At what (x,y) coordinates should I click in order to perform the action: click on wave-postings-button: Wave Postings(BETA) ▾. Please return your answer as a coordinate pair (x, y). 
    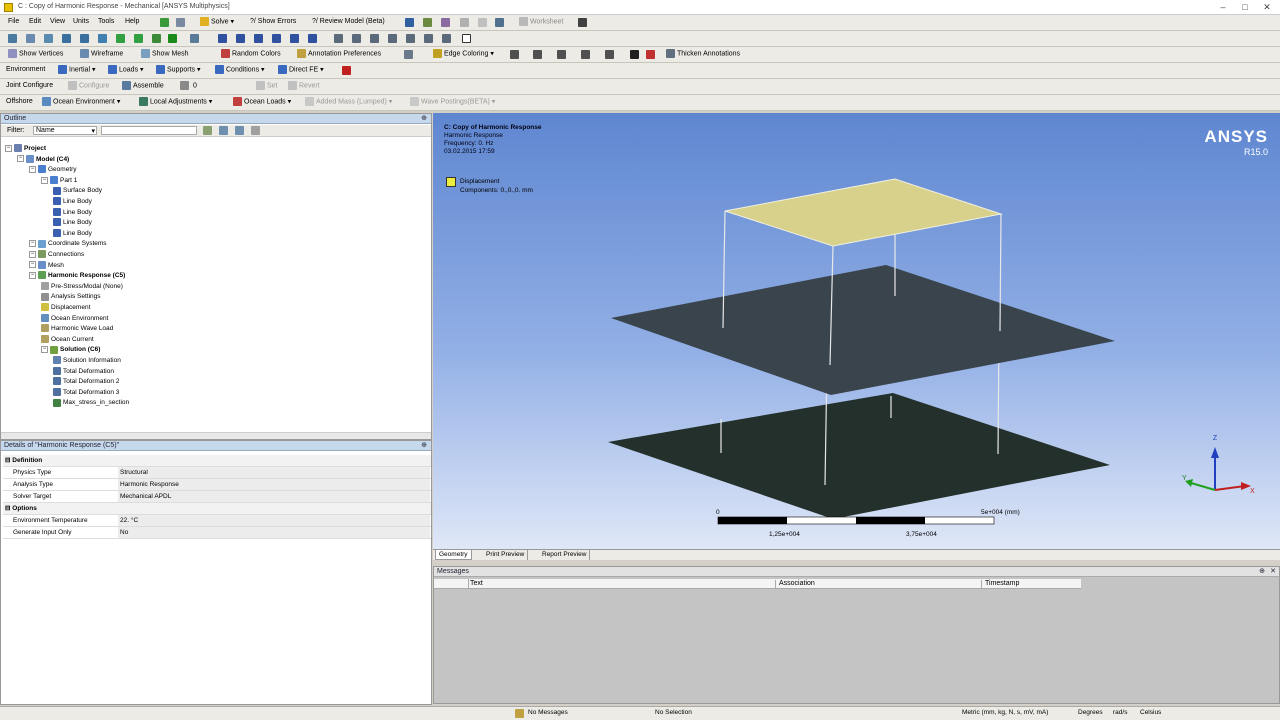
    Looking at the image, I should click on (452, 102).